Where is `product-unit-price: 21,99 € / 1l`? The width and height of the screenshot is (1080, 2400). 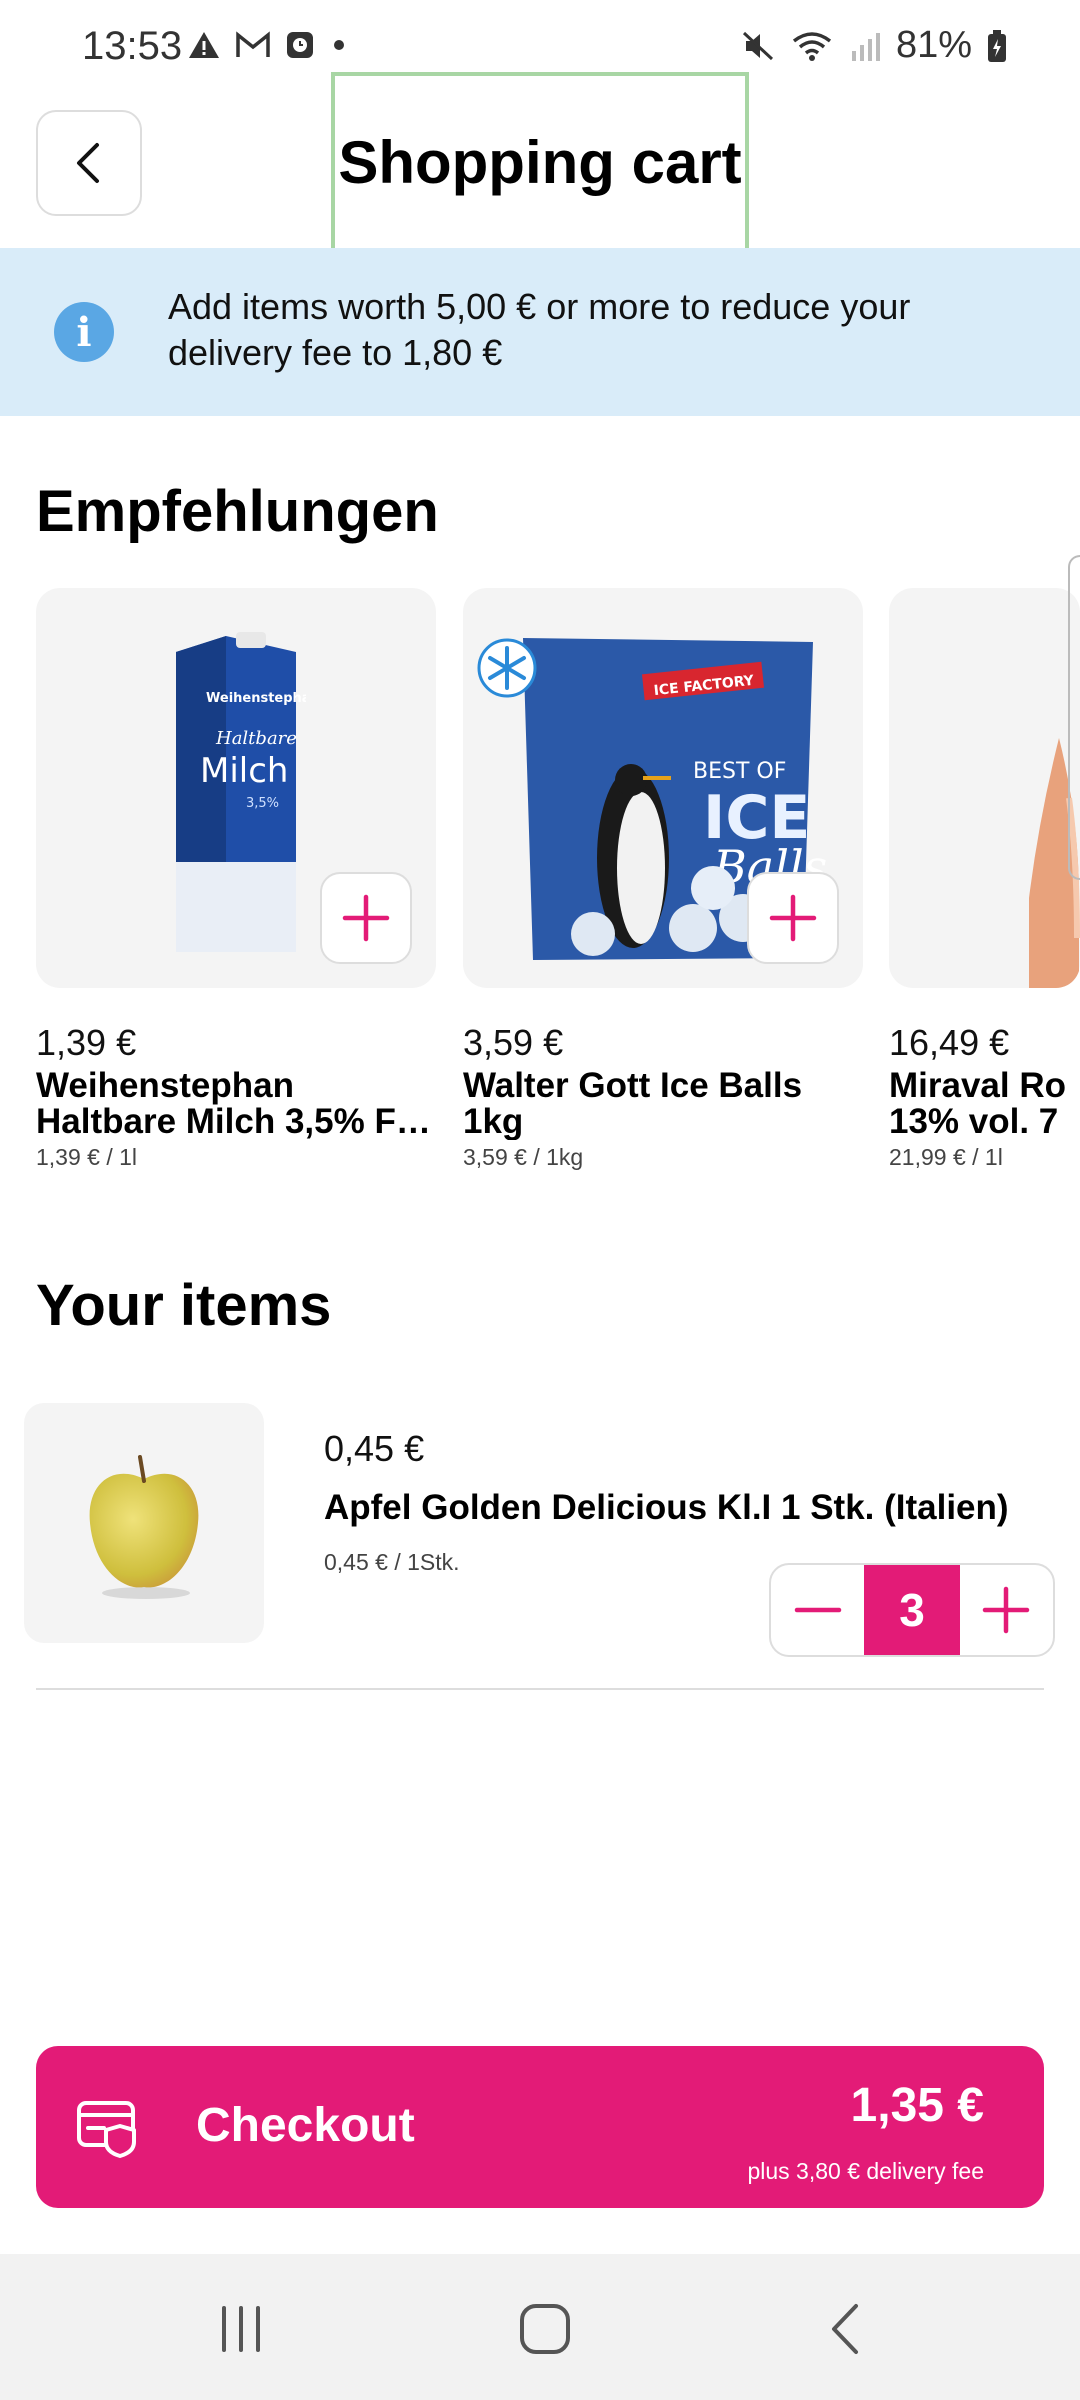 product-unit-price: 21,99 € / 1l is located at coordinates (946, 1157).